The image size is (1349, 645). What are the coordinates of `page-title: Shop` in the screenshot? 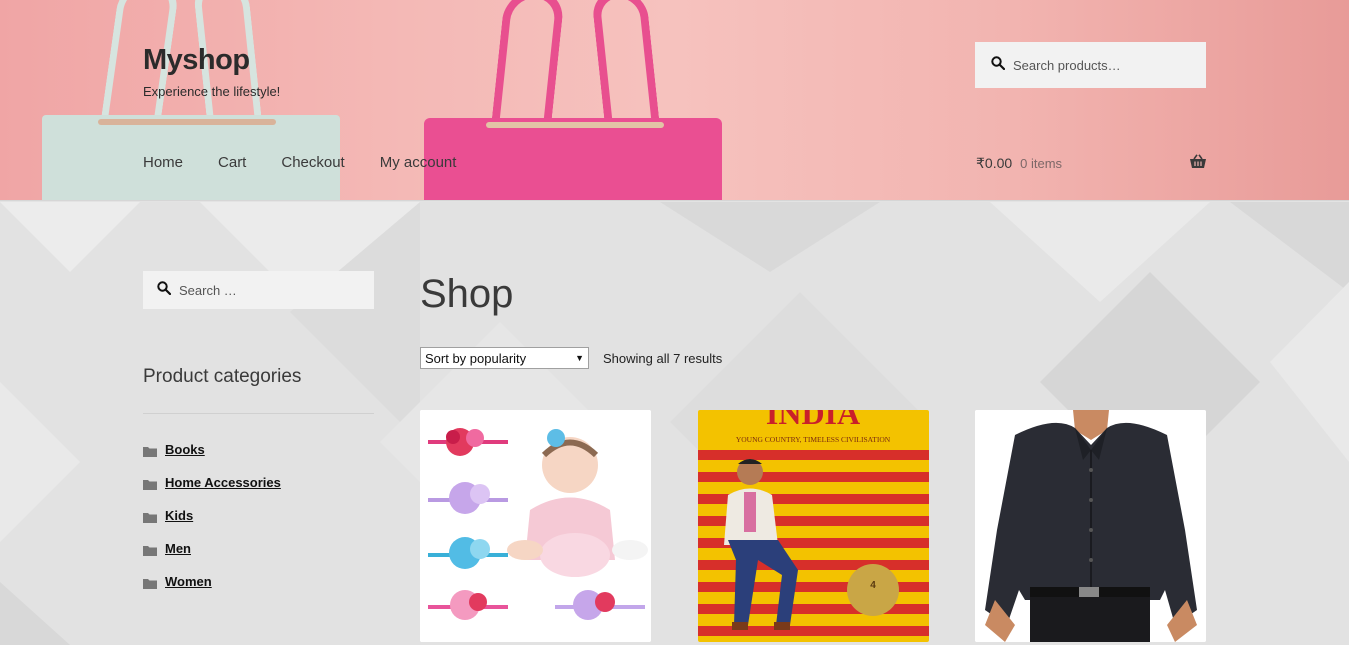 It's located at (467, 294).